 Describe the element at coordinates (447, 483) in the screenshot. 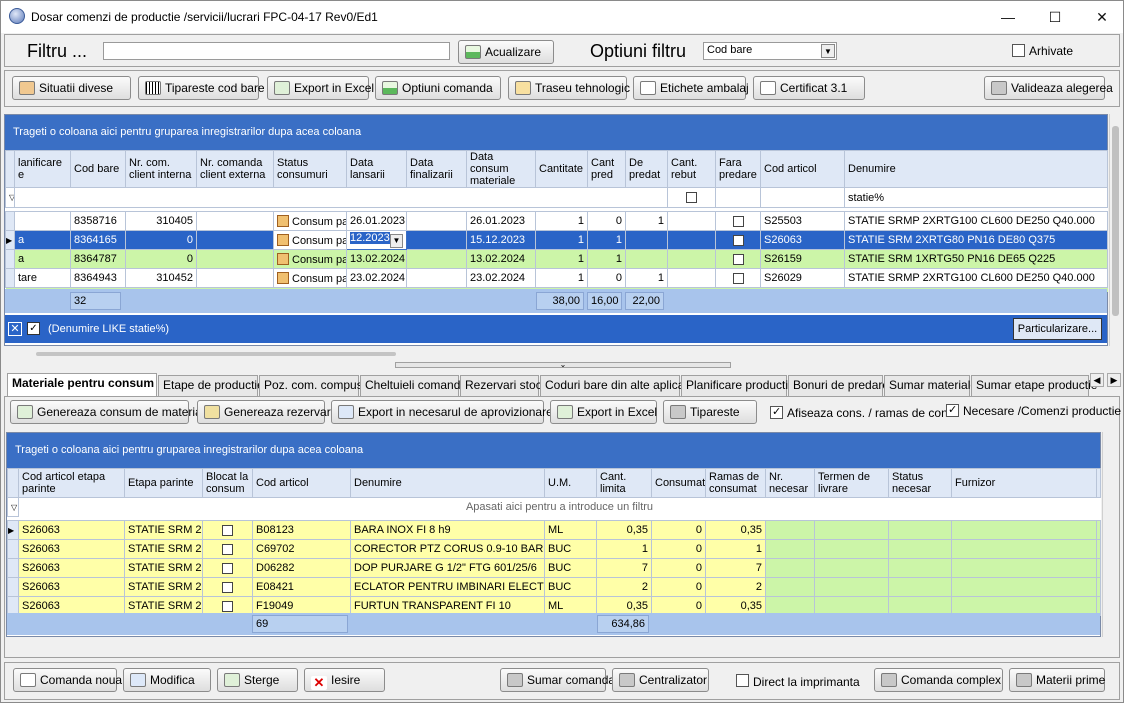

I see `col-header-denumire: Denumire` at that location.